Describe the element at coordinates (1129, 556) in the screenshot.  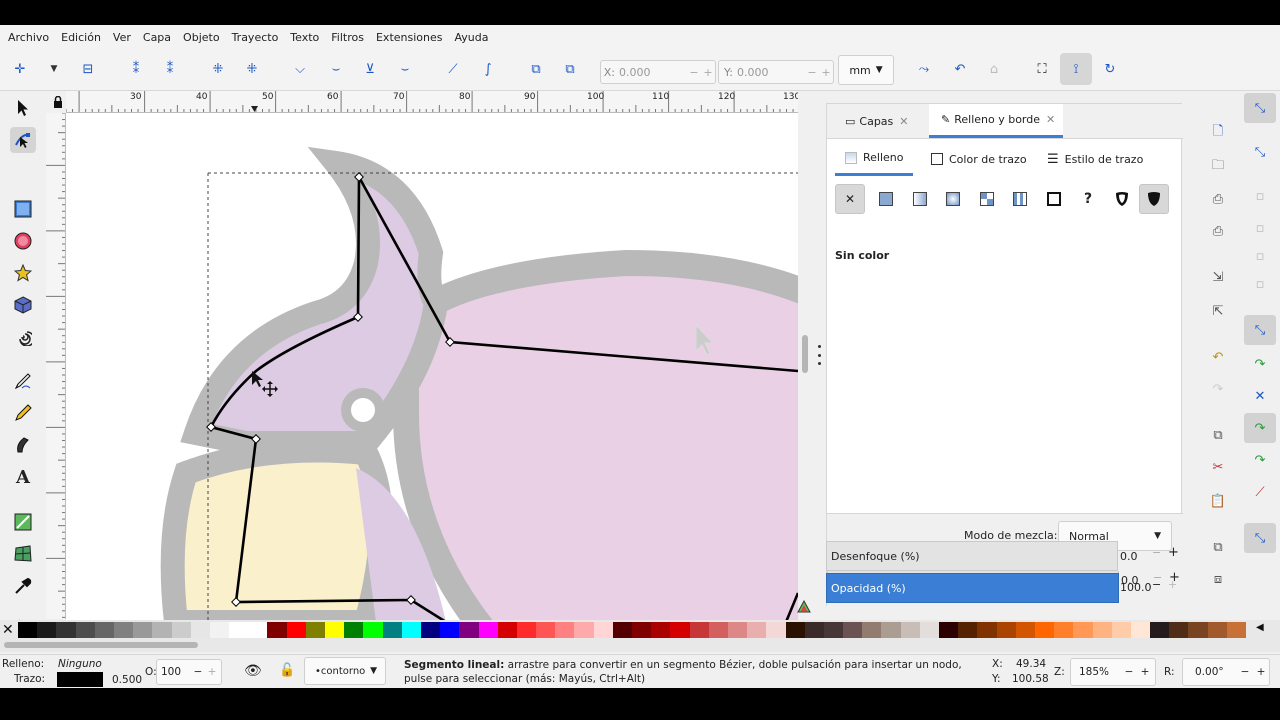
I see `blur-value-visible: 0.0` at that location.